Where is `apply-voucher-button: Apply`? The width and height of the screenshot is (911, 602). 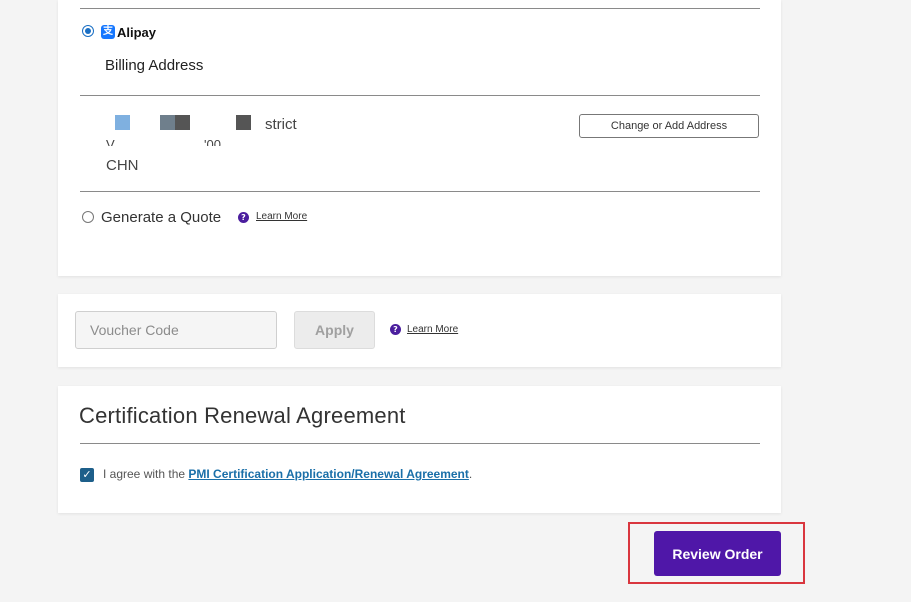 apply-voucher-button: Apply is located at coordinates (334, 330).